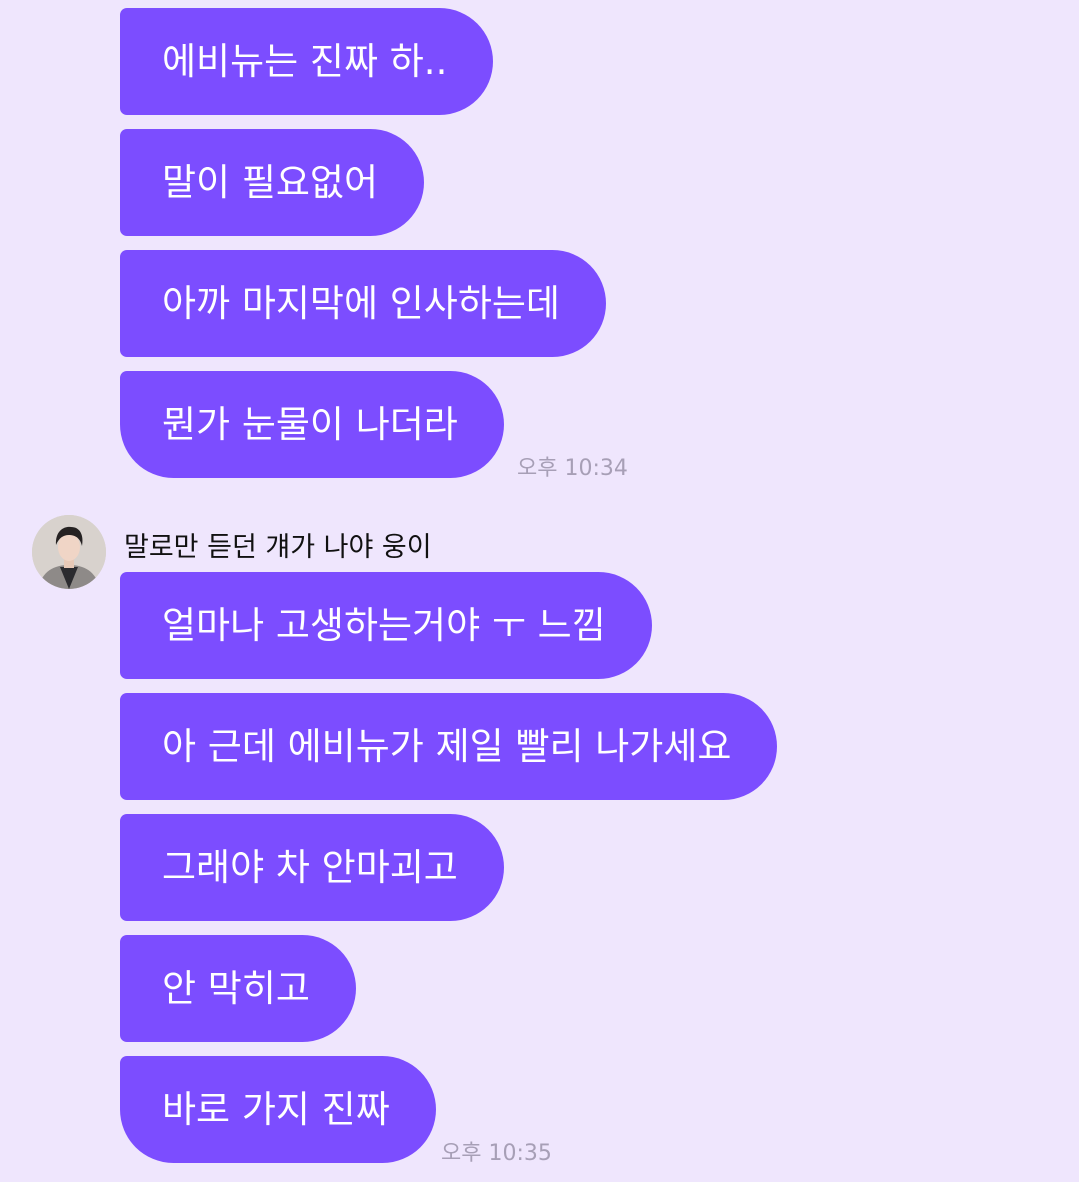  I want to click on sender-name: 말로만 듣던 걔가 나야 웅이, so click(278, 547).